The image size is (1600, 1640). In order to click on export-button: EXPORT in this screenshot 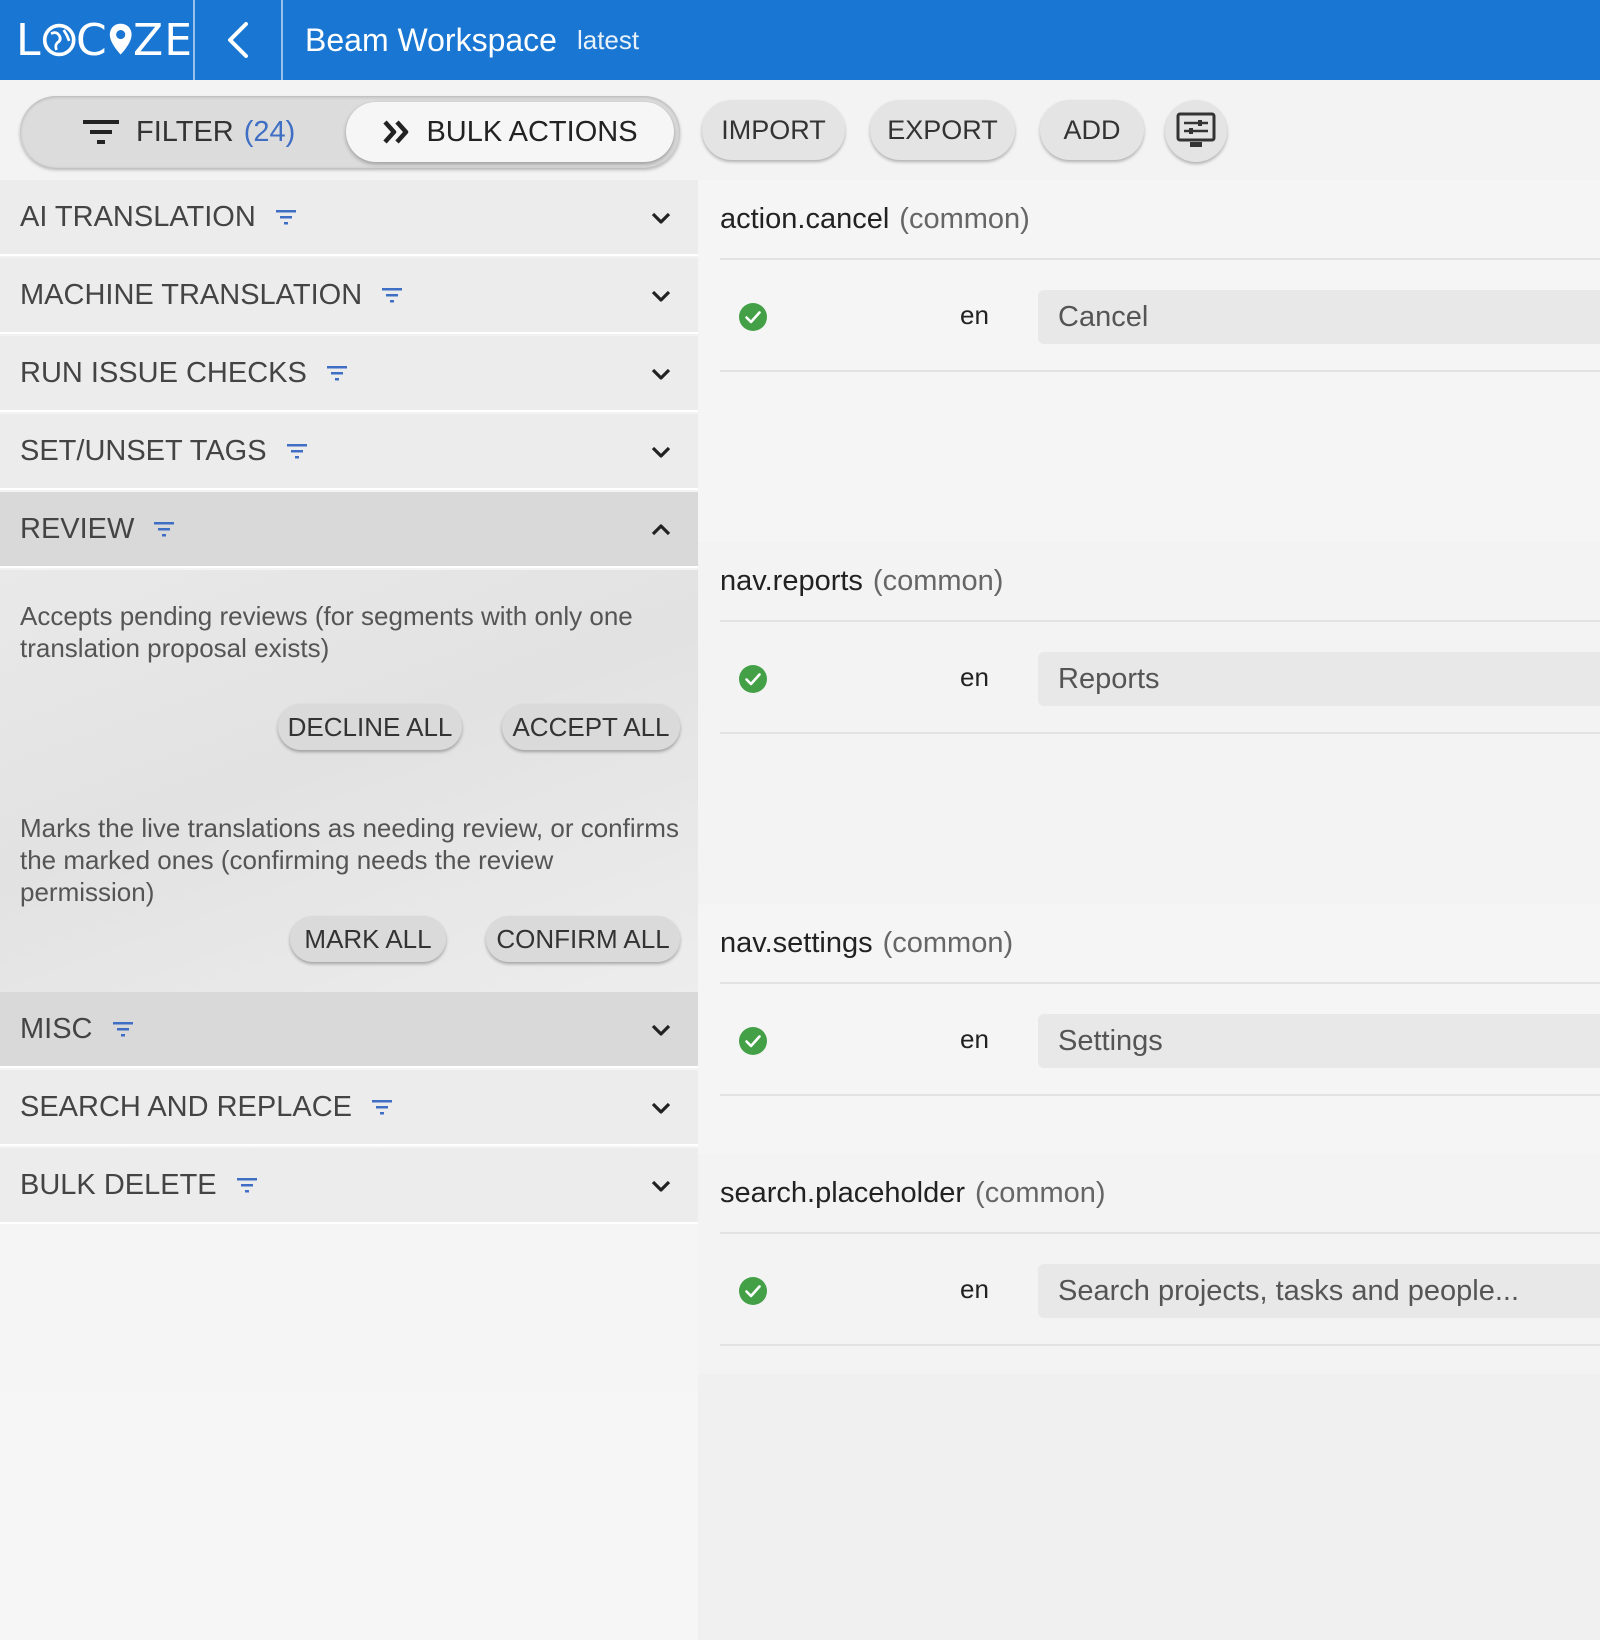, I will do `click(942, 130)`.